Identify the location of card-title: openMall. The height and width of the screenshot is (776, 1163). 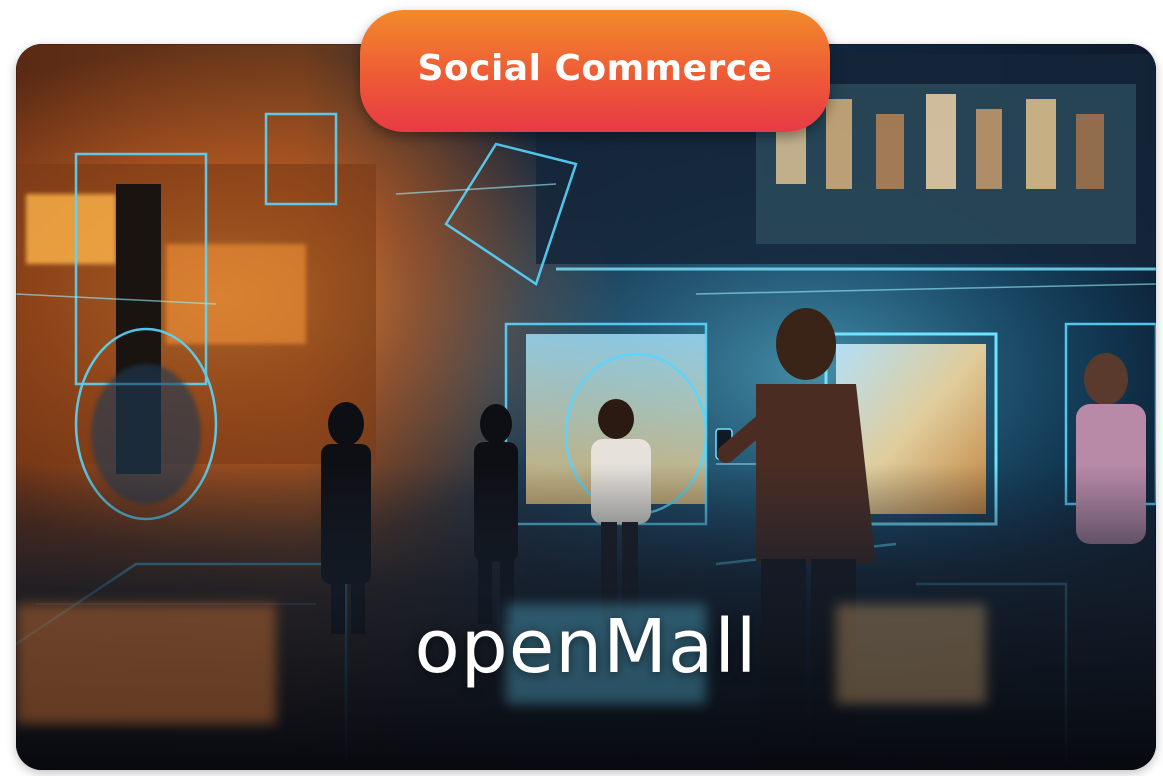
(586, 647).